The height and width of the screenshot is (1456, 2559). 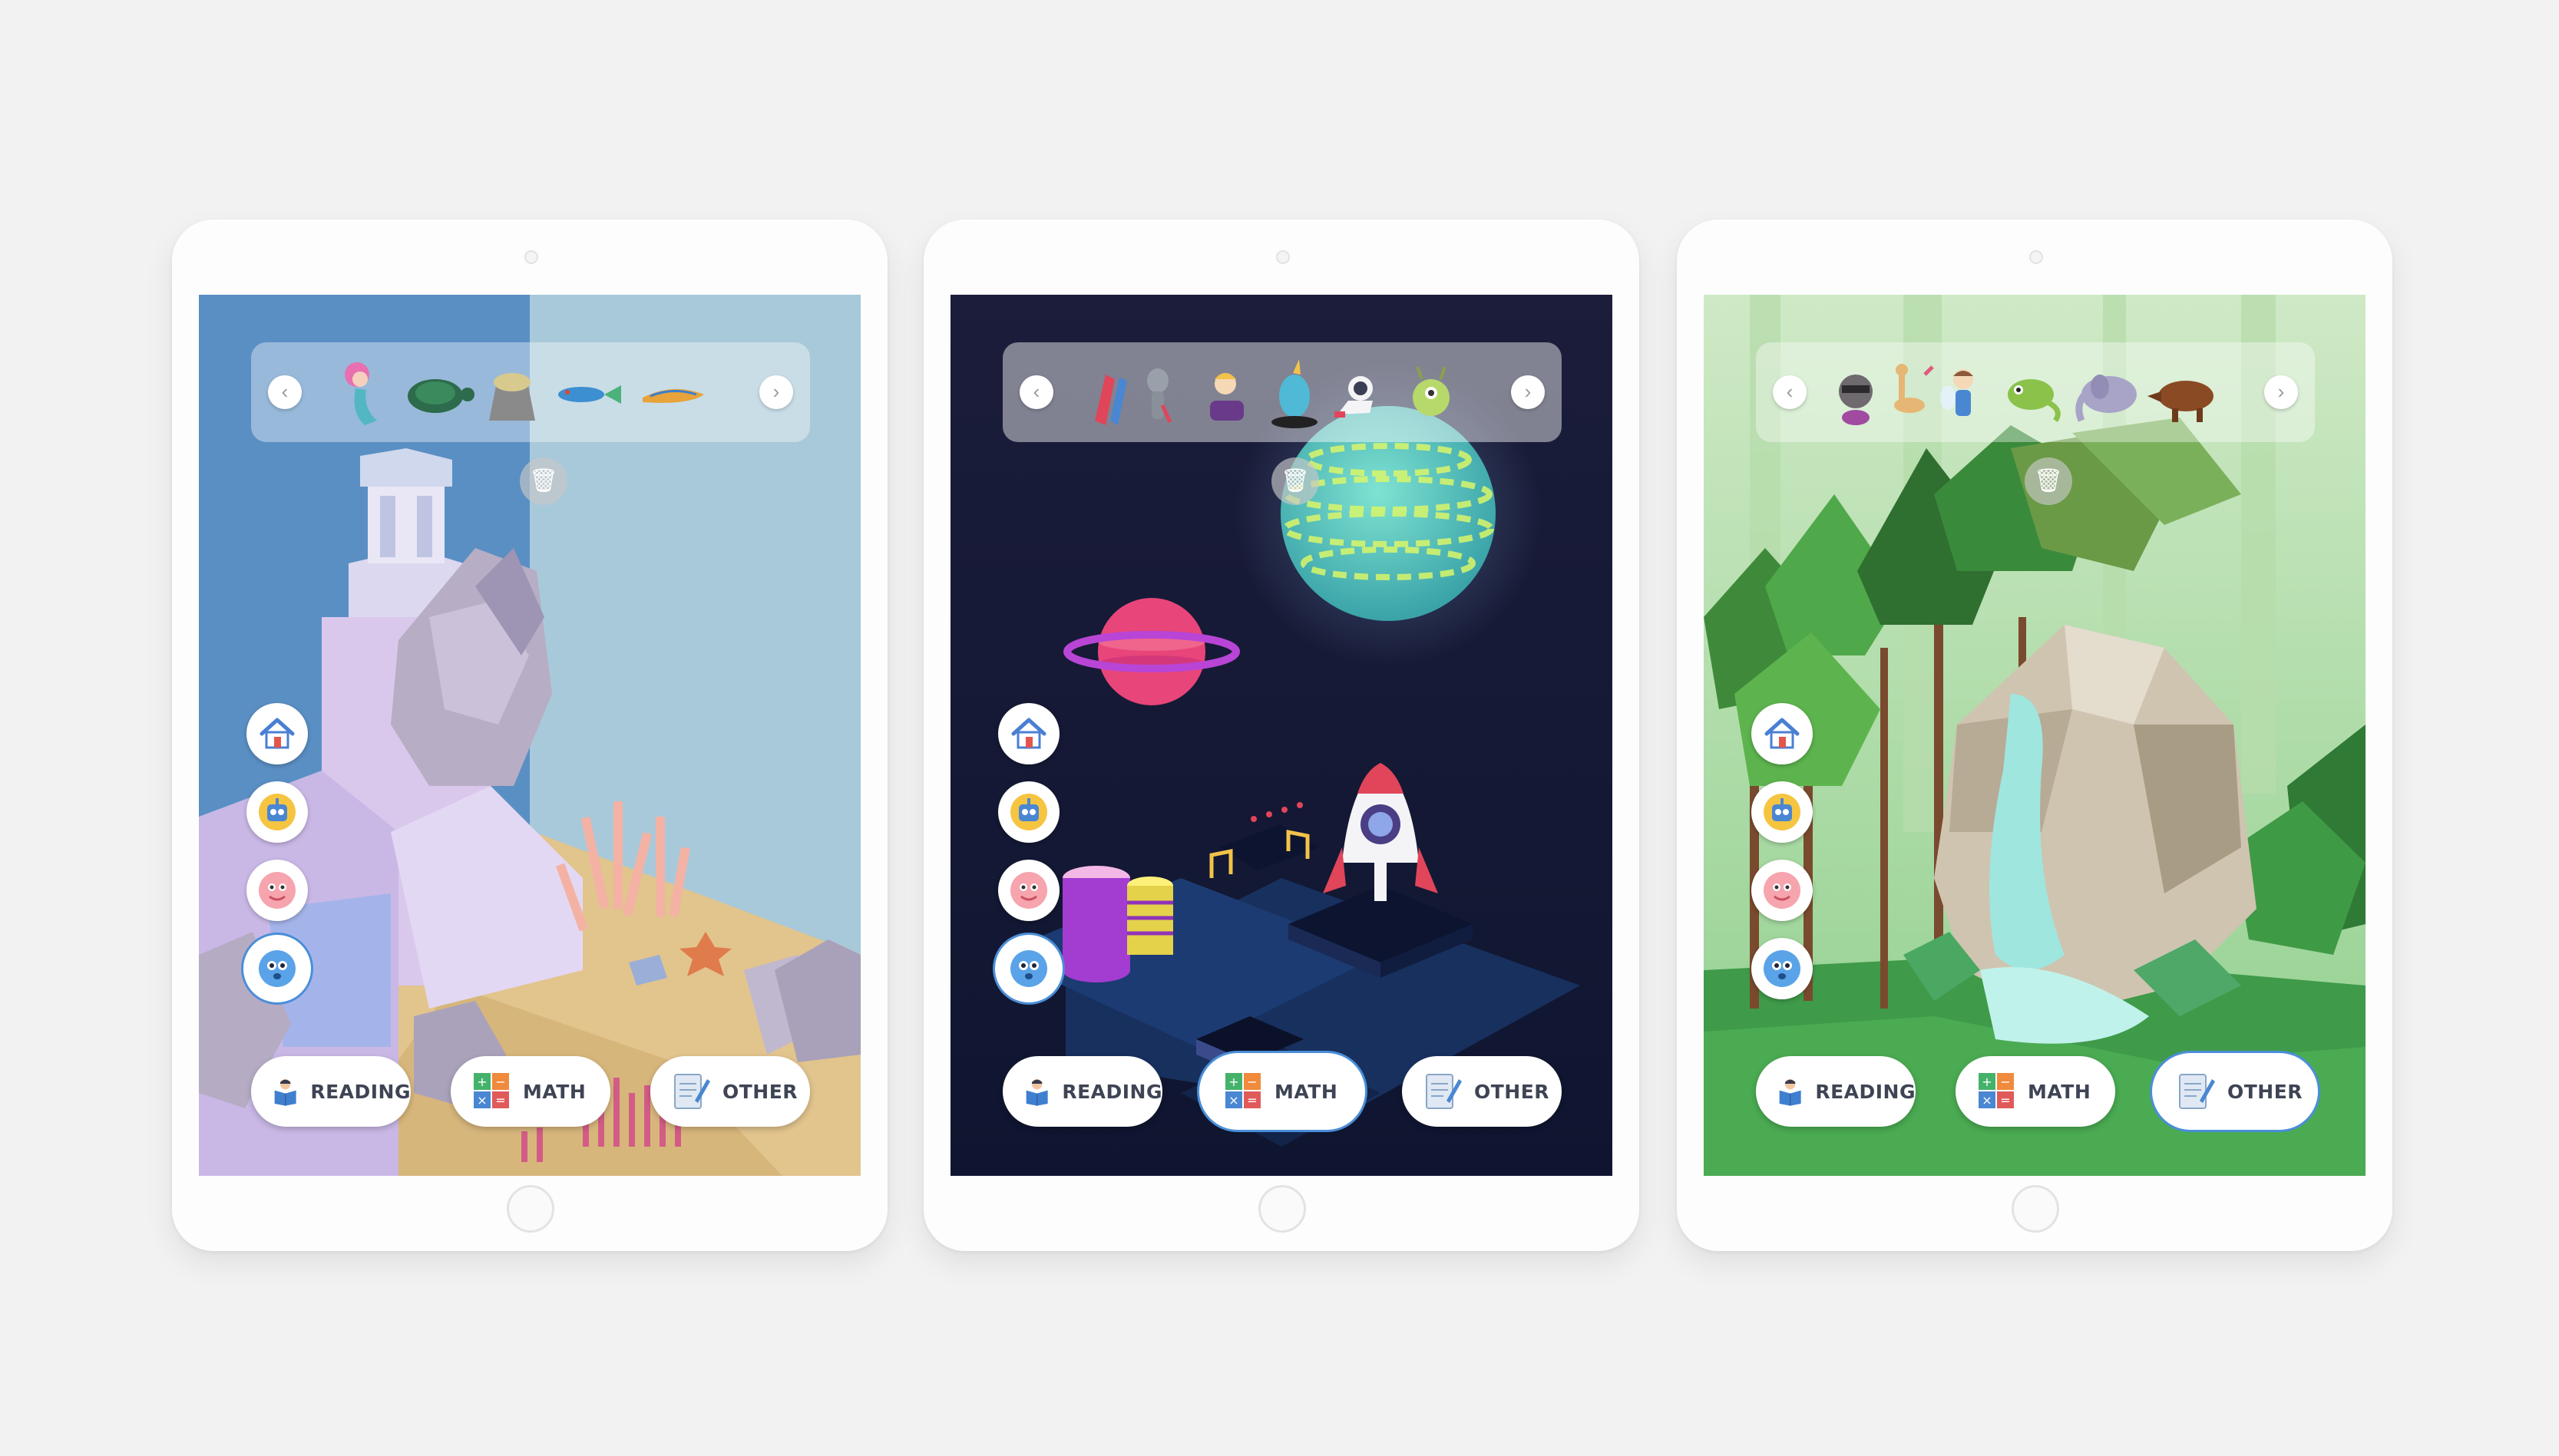 I want to click on raccoon-icon, so click(x=1856, y=400).